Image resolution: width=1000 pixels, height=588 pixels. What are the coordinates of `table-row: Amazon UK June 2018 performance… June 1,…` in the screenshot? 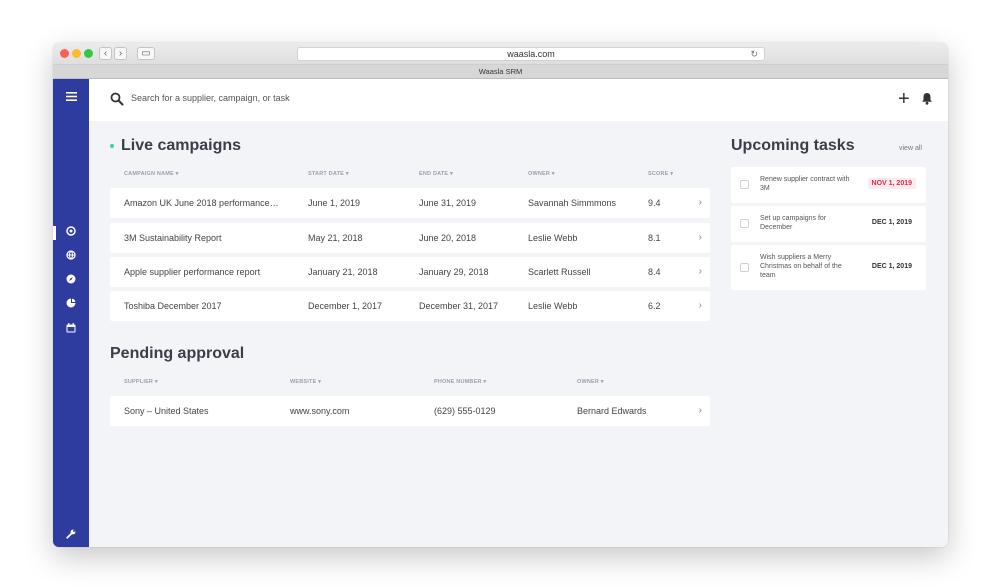 It's located at (410, 203).